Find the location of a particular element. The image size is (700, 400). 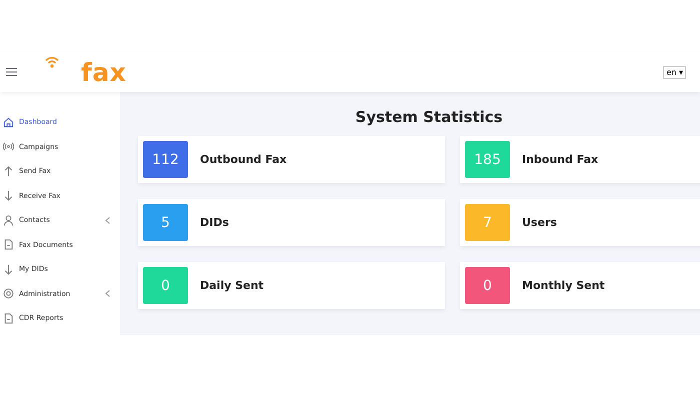

stat-tile: 185 is located at coordinates (487, 159).